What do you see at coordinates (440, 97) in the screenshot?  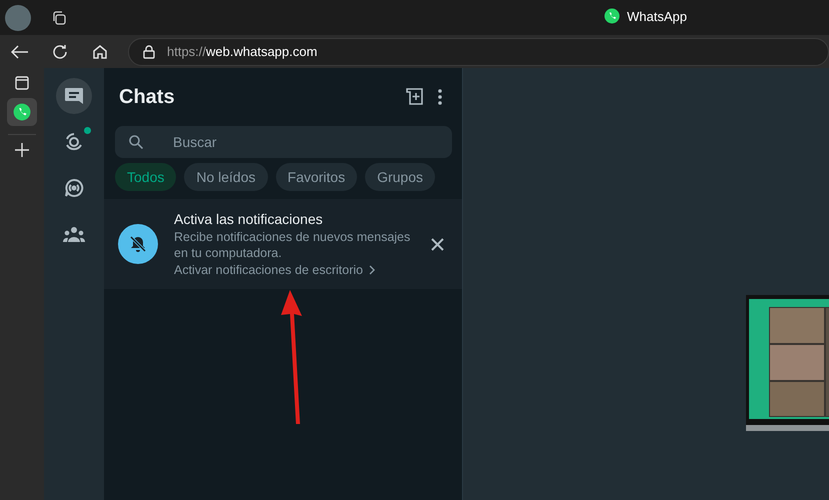 I see `menu-icon` at bounding box center [440, 97].